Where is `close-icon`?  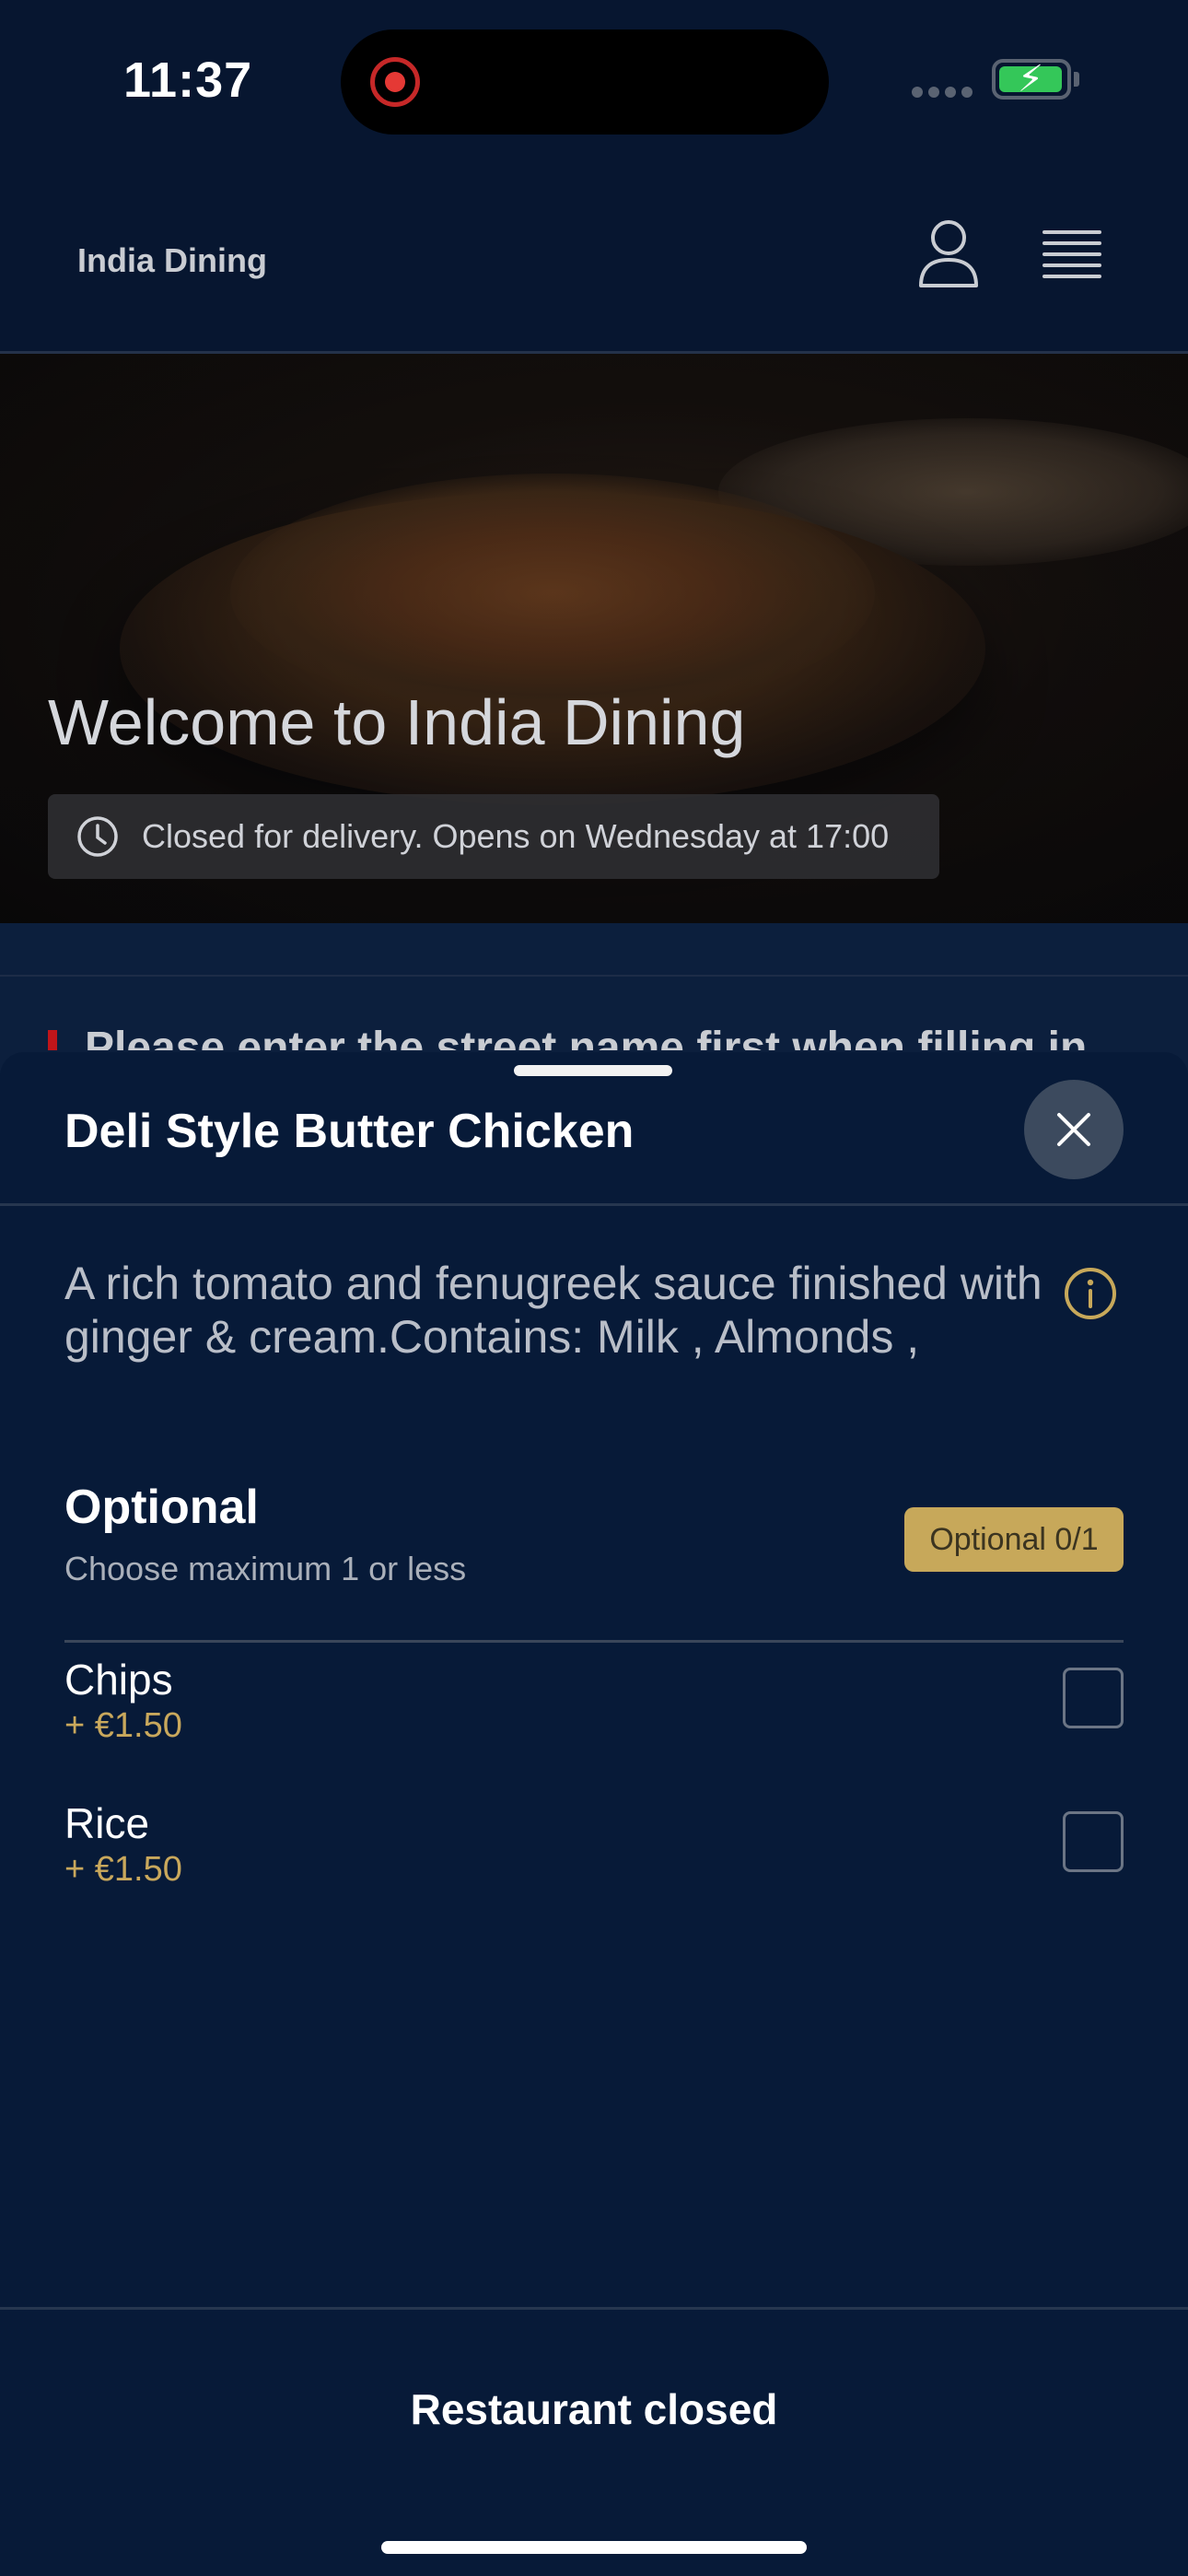
close-icon is located at coordinates (1073, 1129).